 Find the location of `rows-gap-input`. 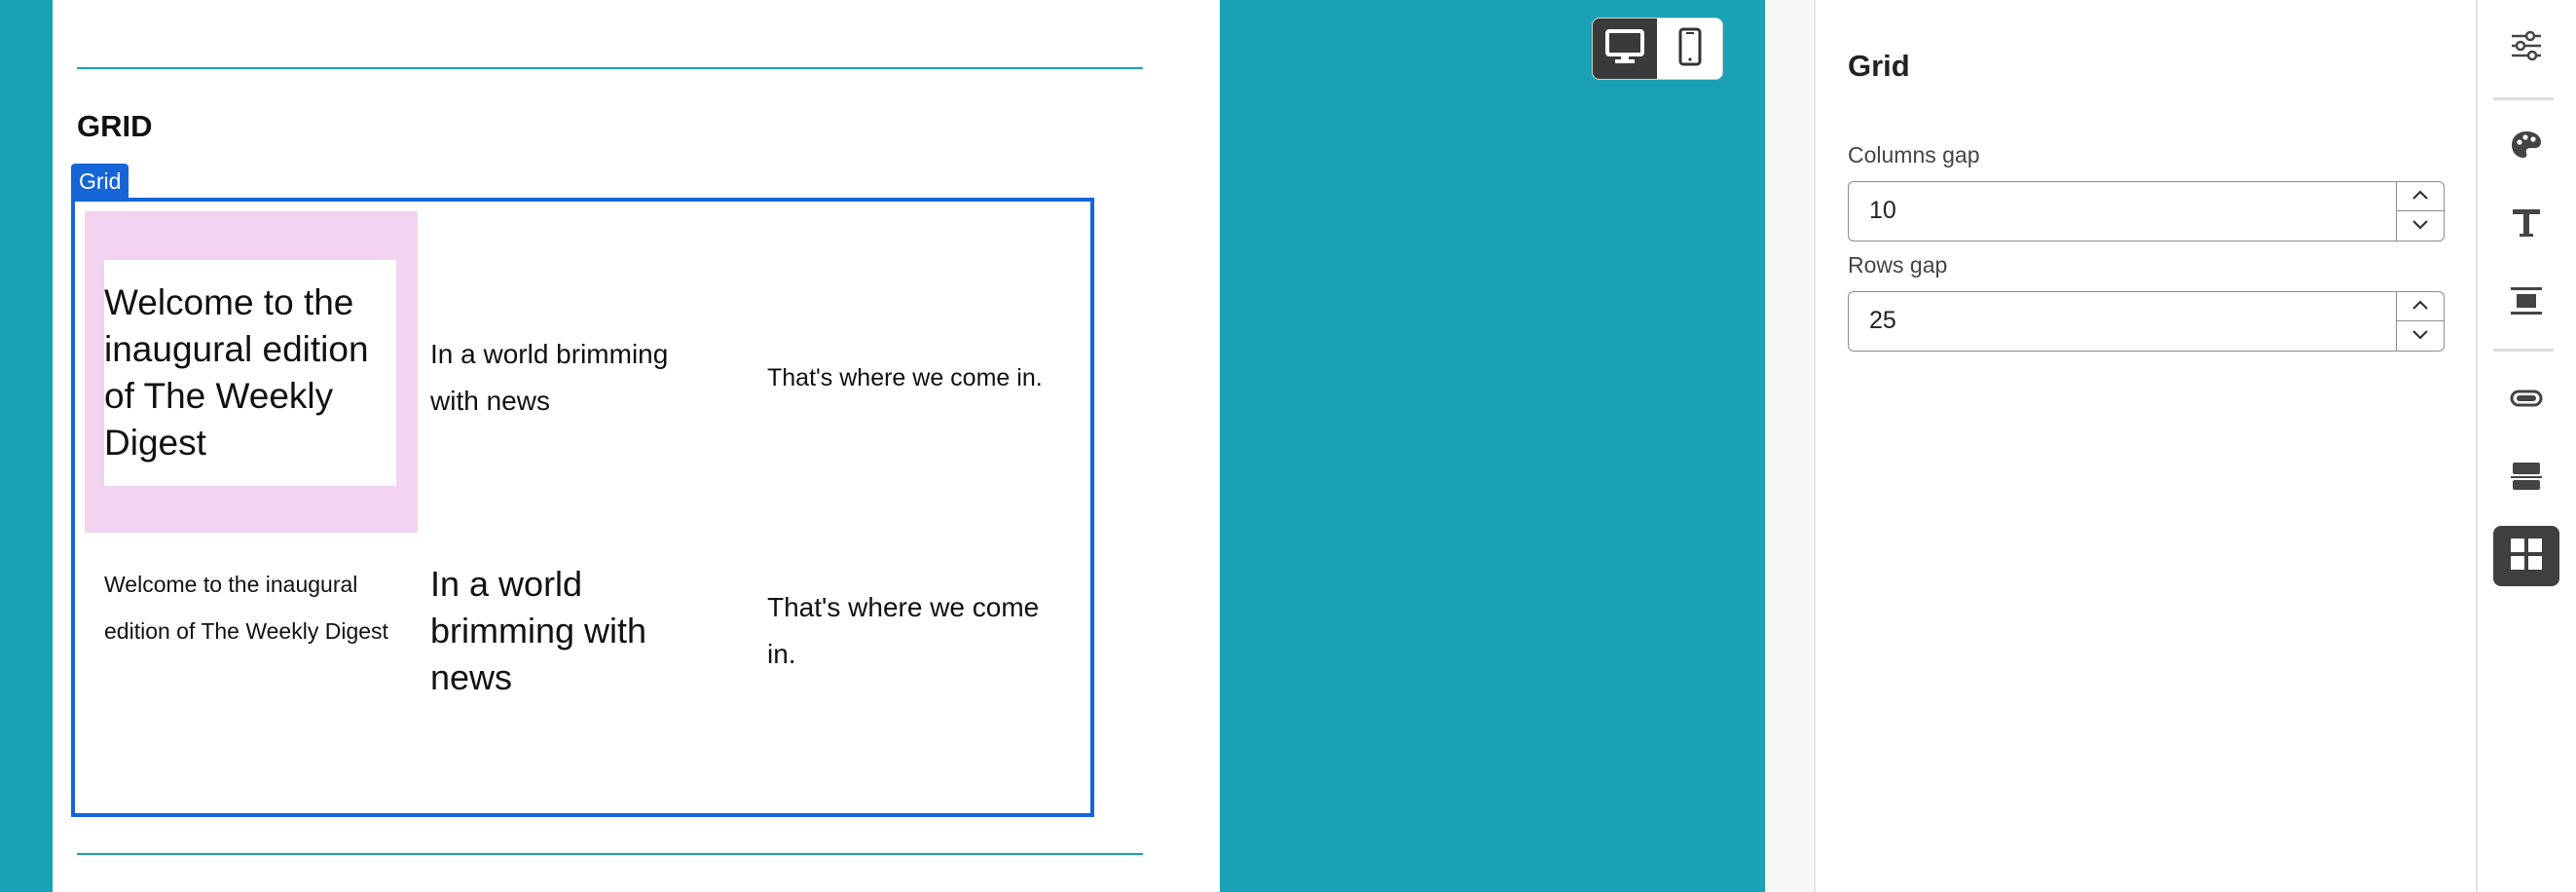

rows-gap-input is located at coordinates (2121, 321).